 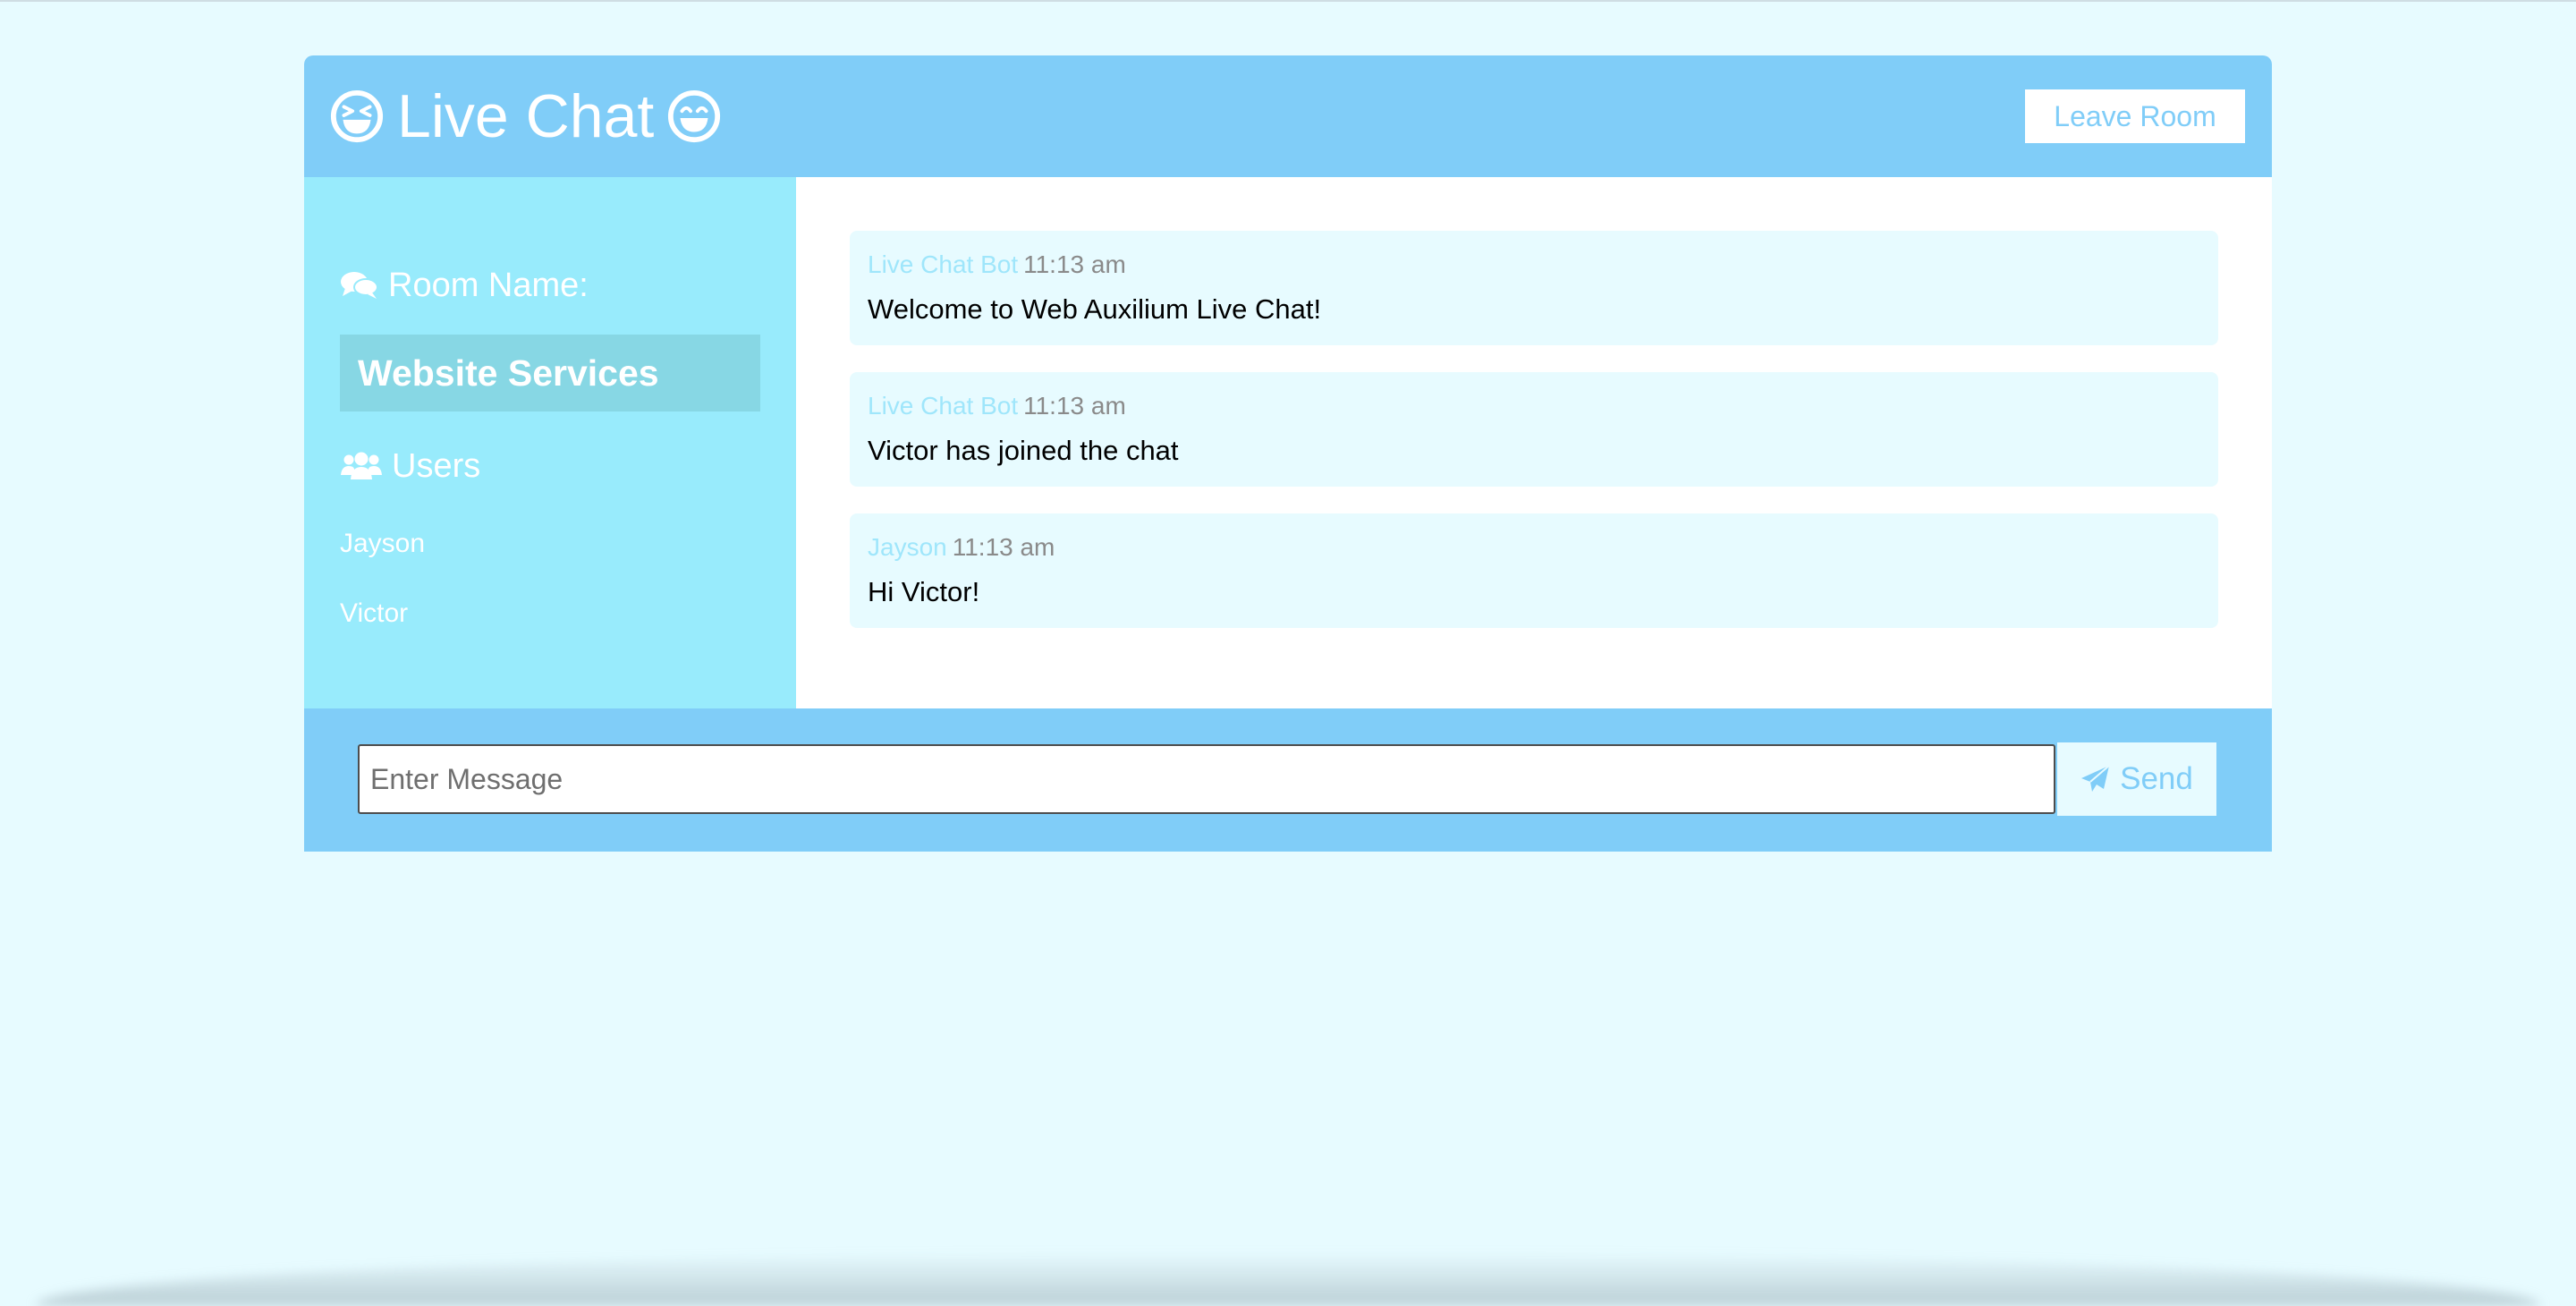 I want to click on chat-header: Live Chat Leave Room, so click(x=1288, y=116).